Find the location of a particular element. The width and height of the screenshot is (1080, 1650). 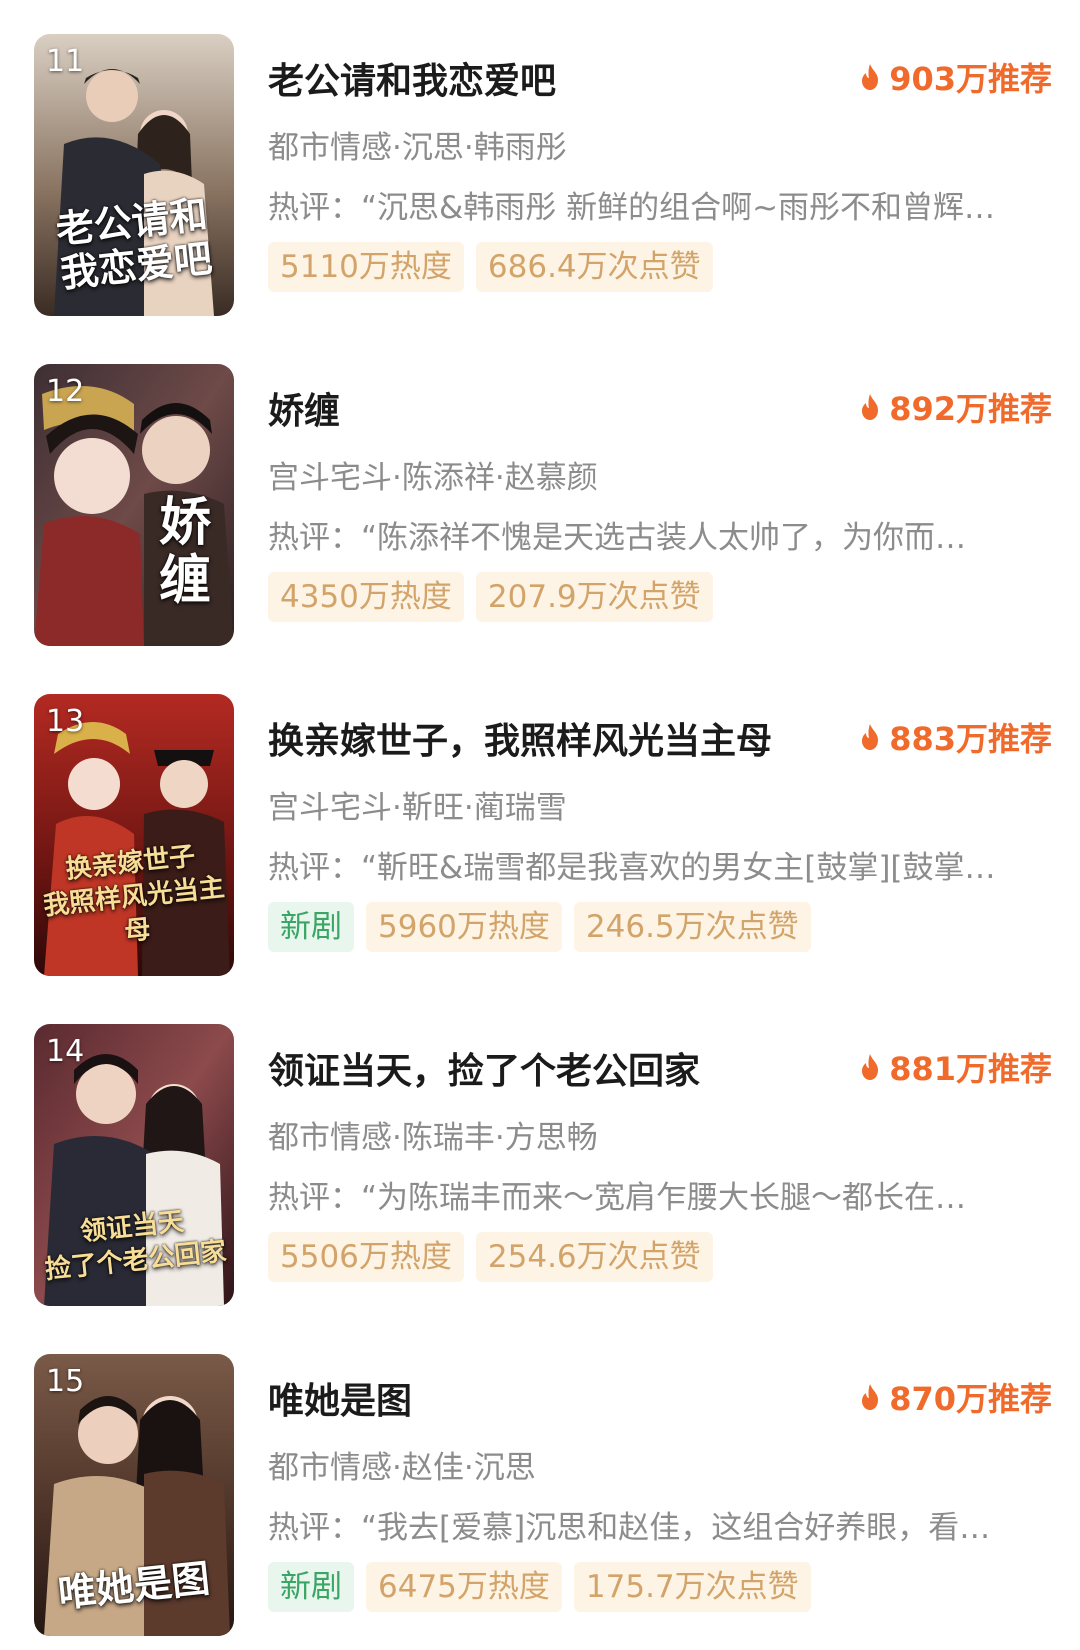

tag-row: 5506万热度 254.6万次点赞 is located at coordinates (490, 1257).